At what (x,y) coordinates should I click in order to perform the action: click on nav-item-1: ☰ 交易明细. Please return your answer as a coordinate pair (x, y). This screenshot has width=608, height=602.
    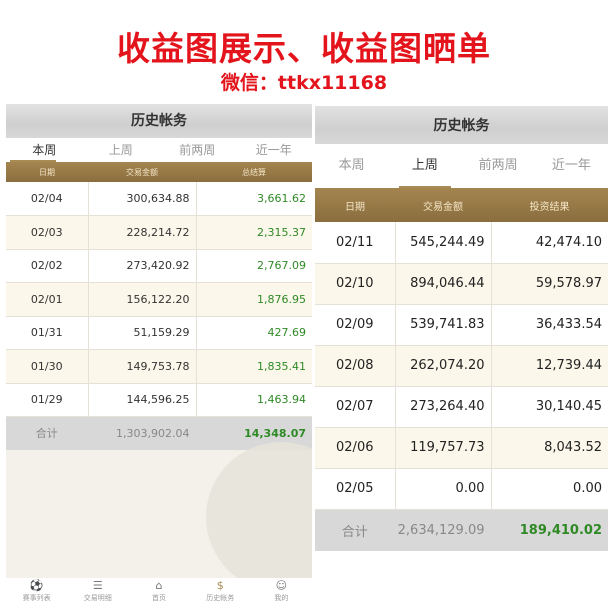
    Looking at the image, I should click on (97, 590).